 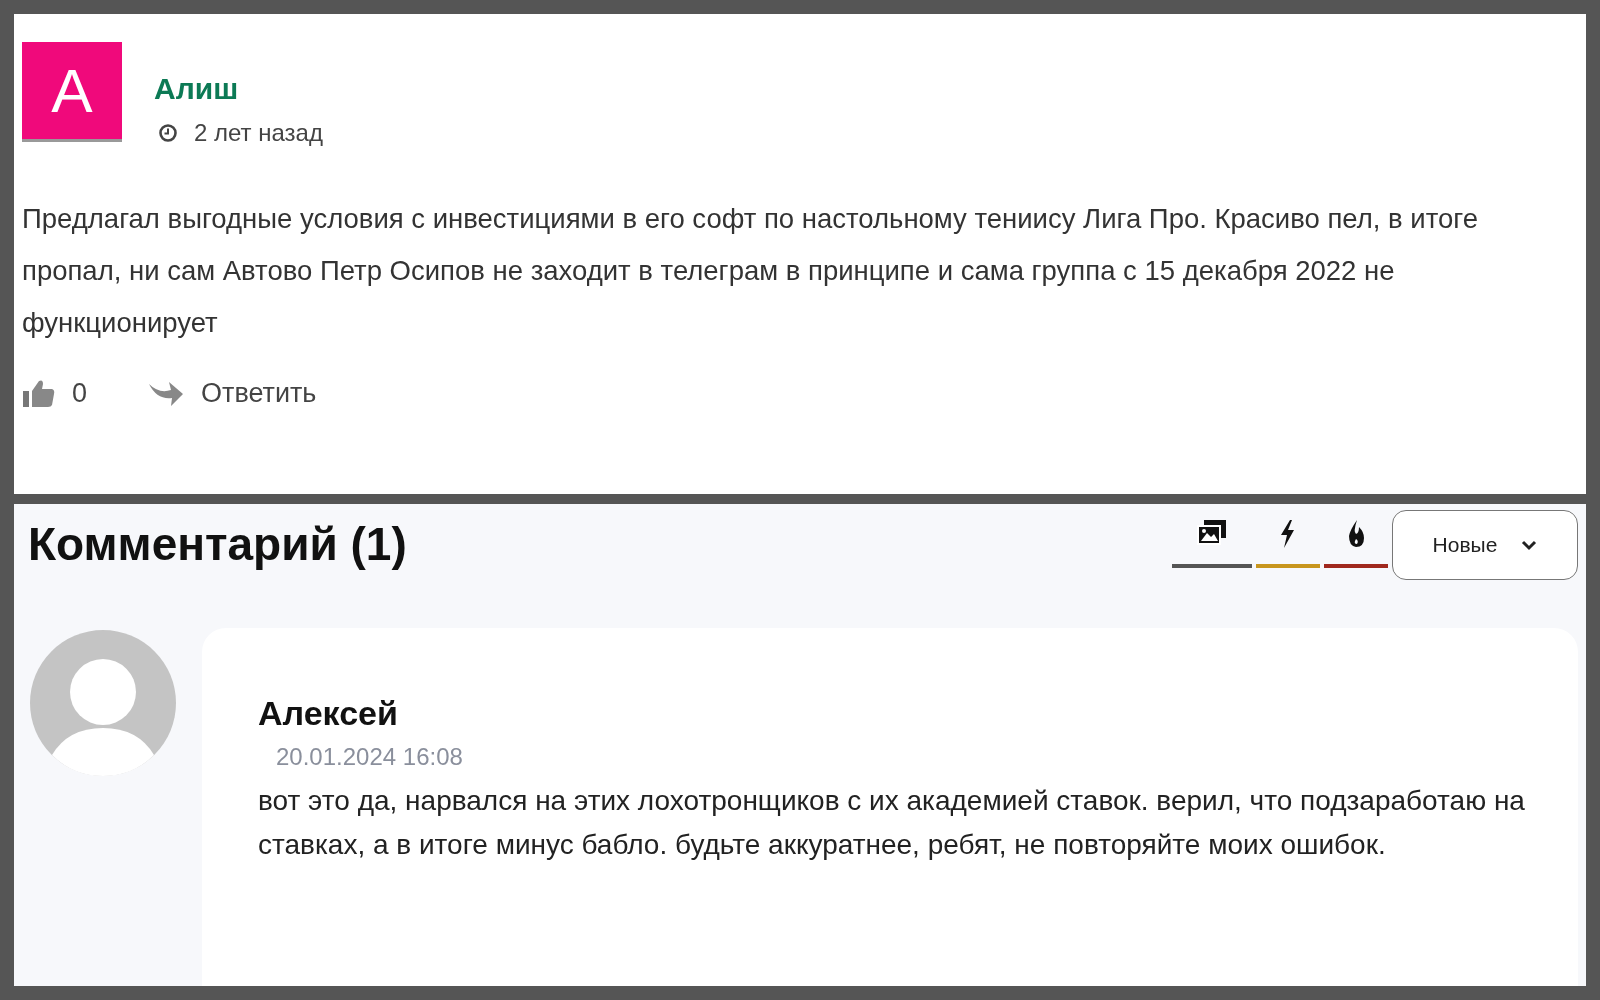 I want to click on clock-icon, so click(x=168, y=133).